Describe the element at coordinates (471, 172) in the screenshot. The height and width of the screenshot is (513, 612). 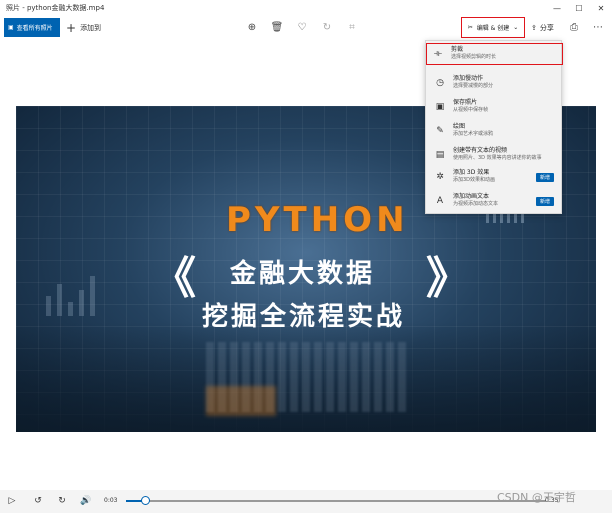
I see `menu-item-label: 添加 3D 效果` at that location.